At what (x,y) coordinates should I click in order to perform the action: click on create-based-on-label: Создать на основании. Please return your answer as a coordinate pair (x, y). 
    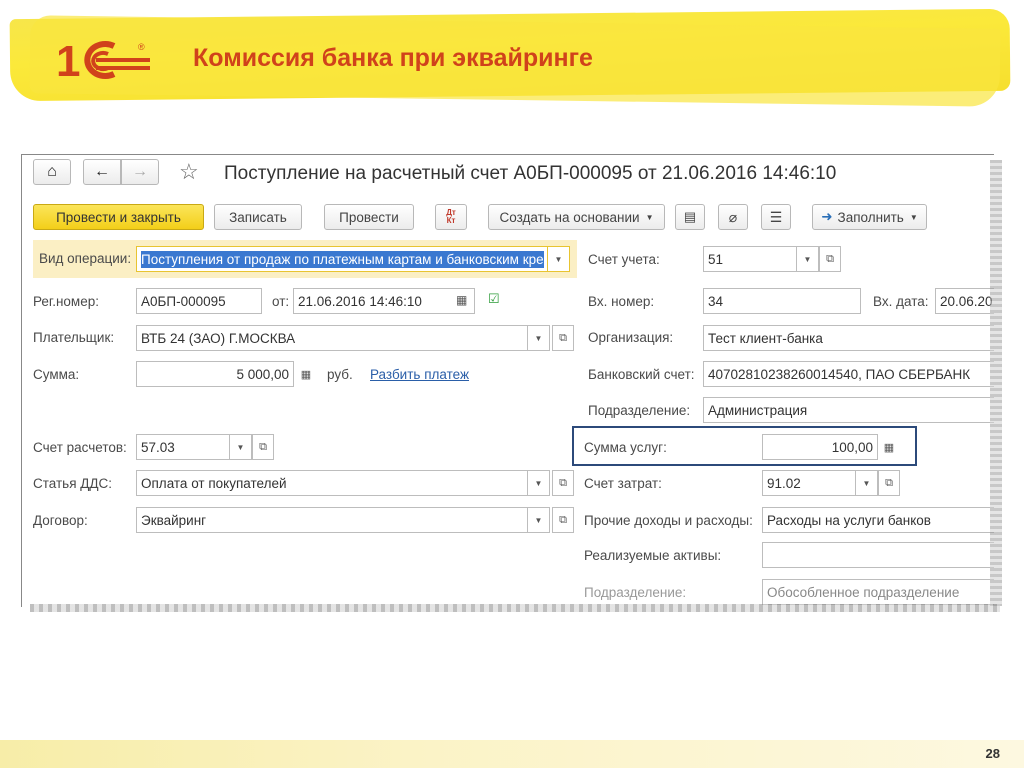
    Looking at the image, I should click on (569, 217).